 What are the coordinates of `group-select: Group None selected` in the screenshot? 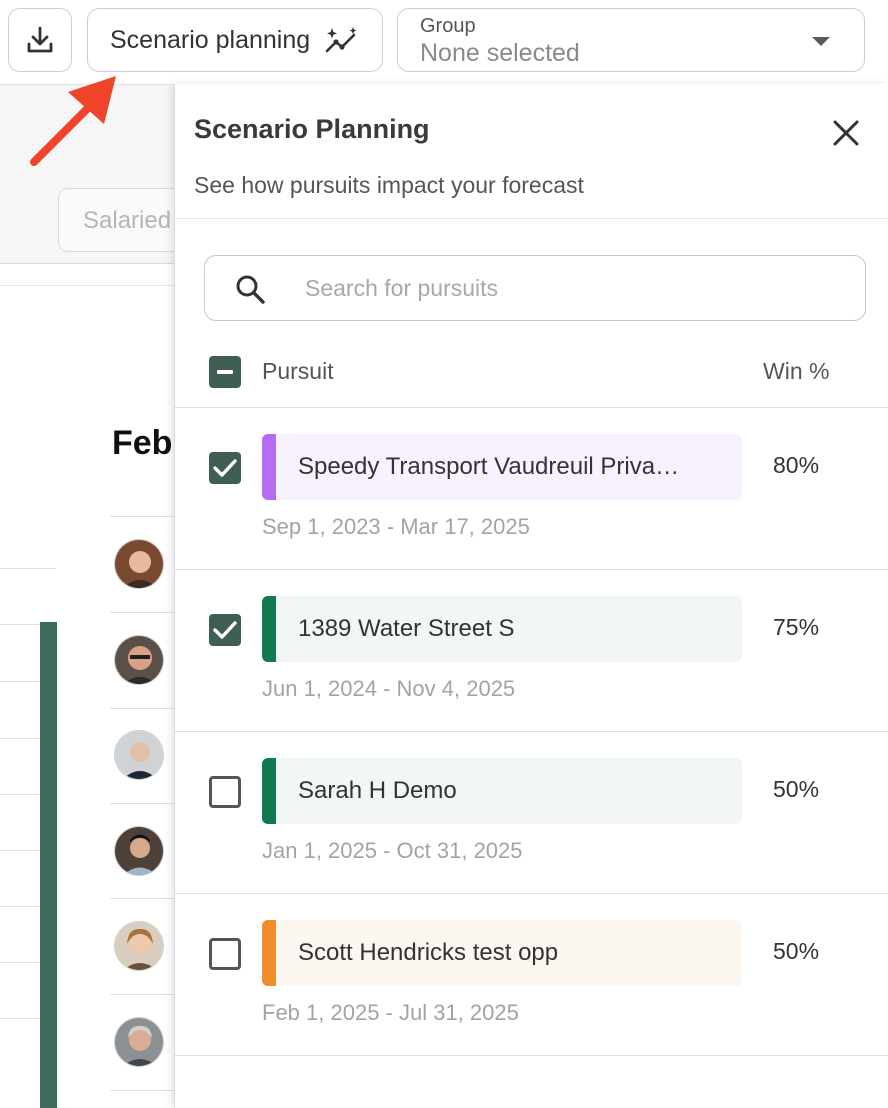 It's located at (631, 40).